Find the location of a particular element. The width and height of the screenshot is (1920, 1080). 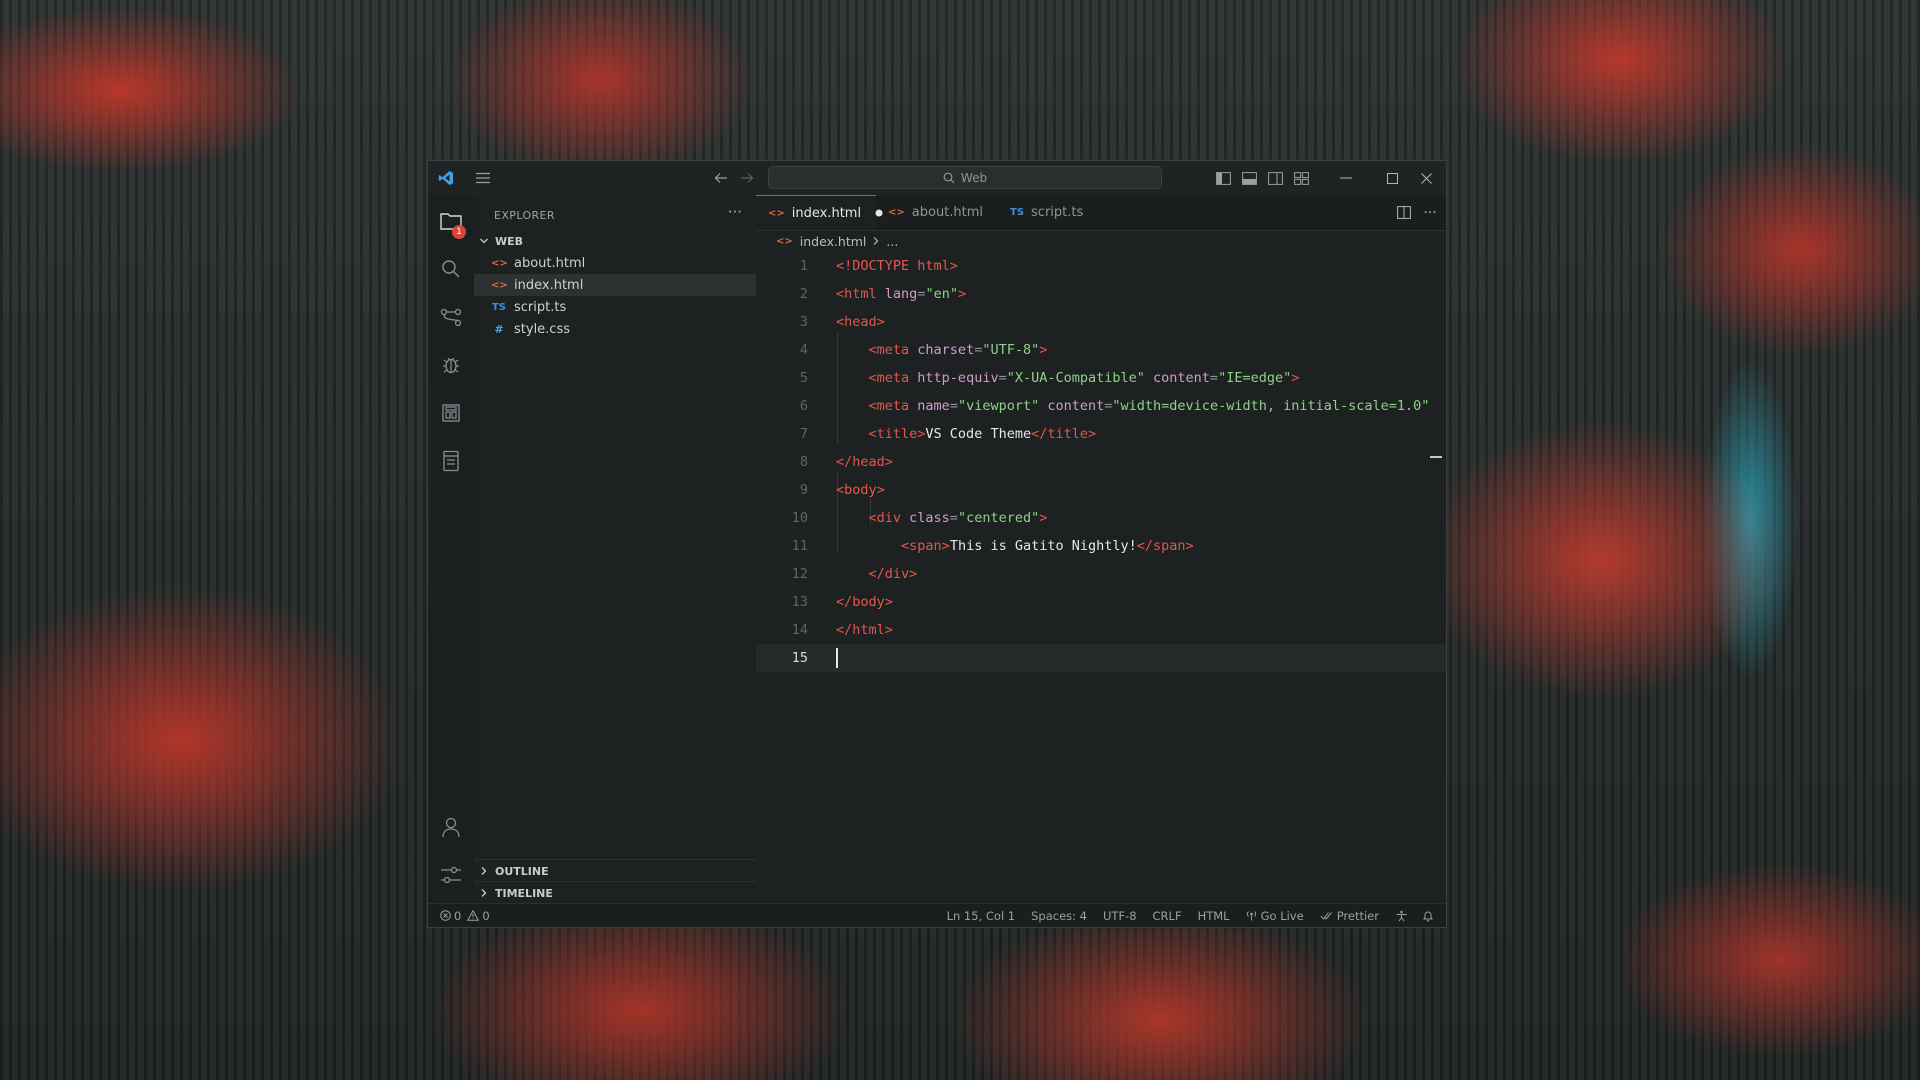

prettier-button: Prettier is located at coordinates (1349, 916).